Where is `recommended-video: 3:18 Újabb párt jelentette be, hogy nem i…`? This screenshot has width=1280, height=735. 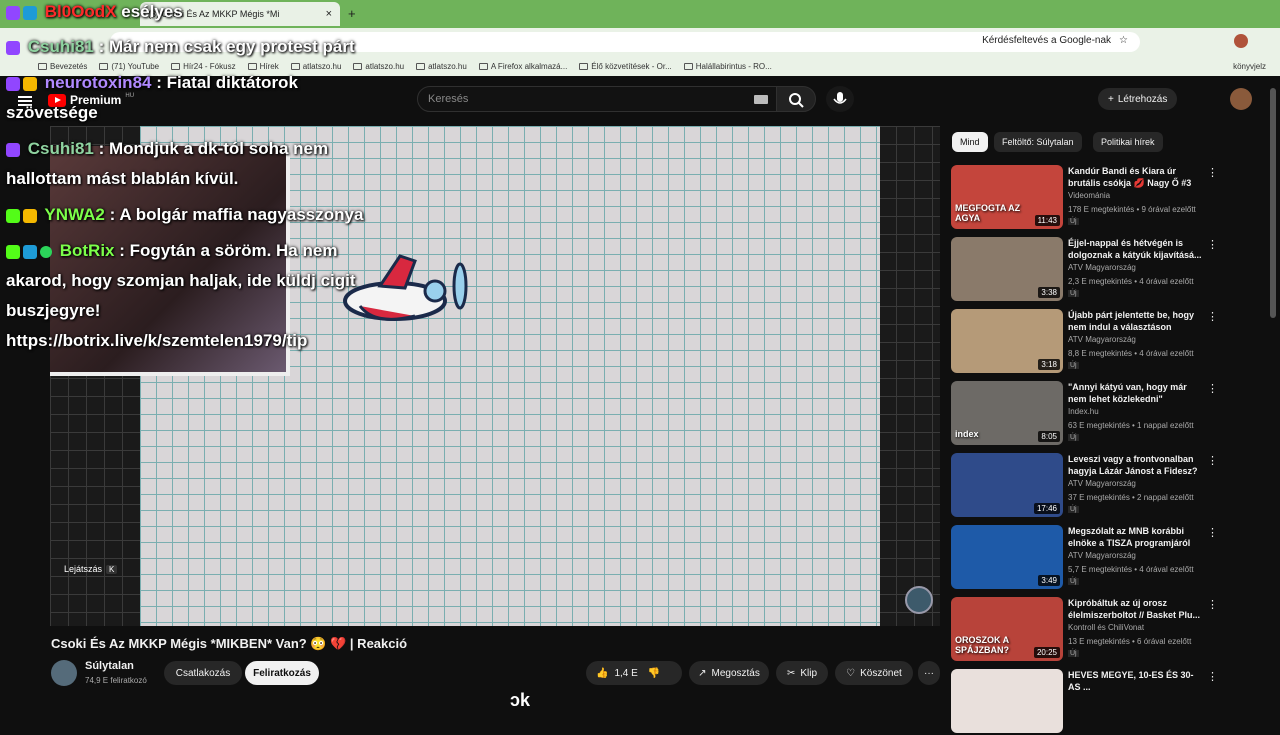
recommended-video: 3:18 Újabb párt jelentette be, hogy nem i… is located at coordinates (1086, 342).